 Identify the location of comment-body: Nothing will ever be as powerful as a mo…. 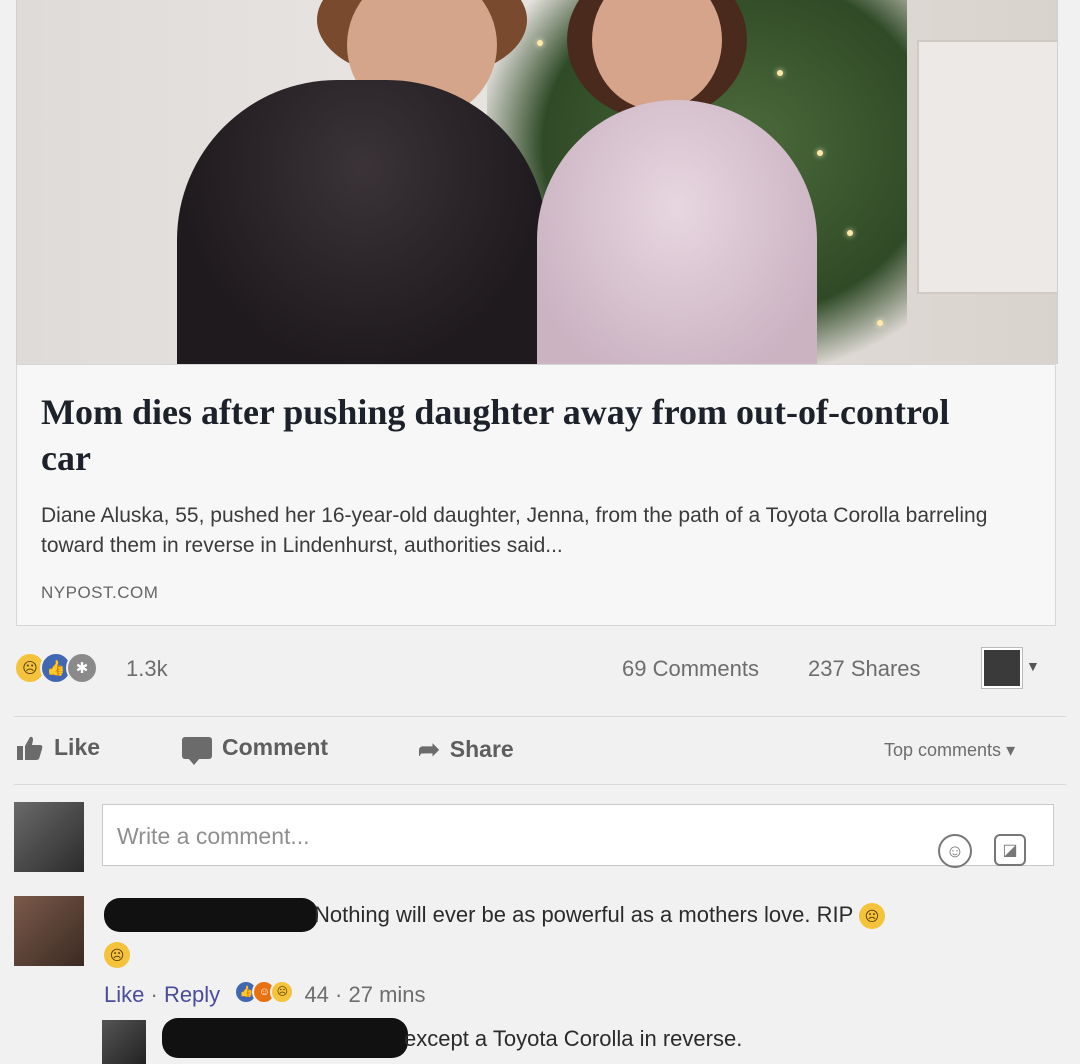
(583, 914).